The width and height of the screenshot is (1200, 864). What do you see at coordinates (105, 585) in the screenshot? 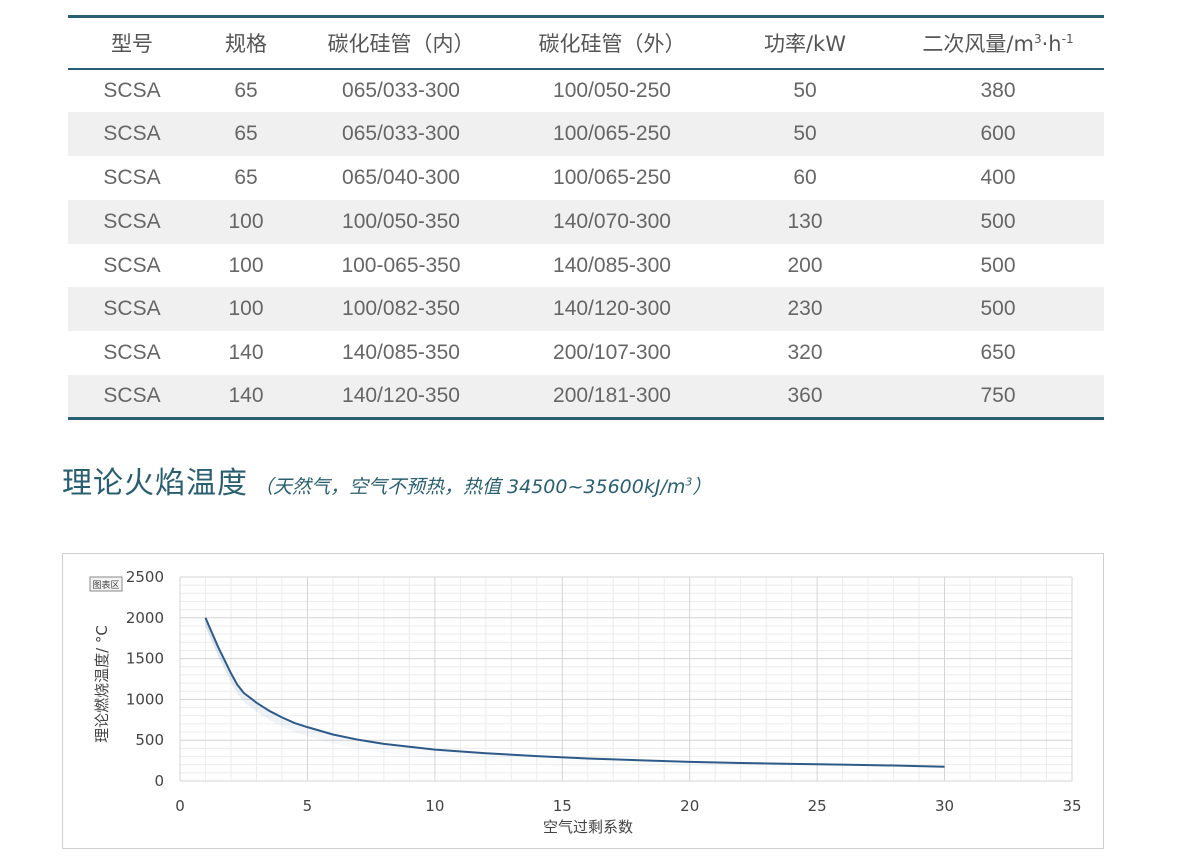
I see `chart-area-tag: 图表区` at bounding box center [105, 585].